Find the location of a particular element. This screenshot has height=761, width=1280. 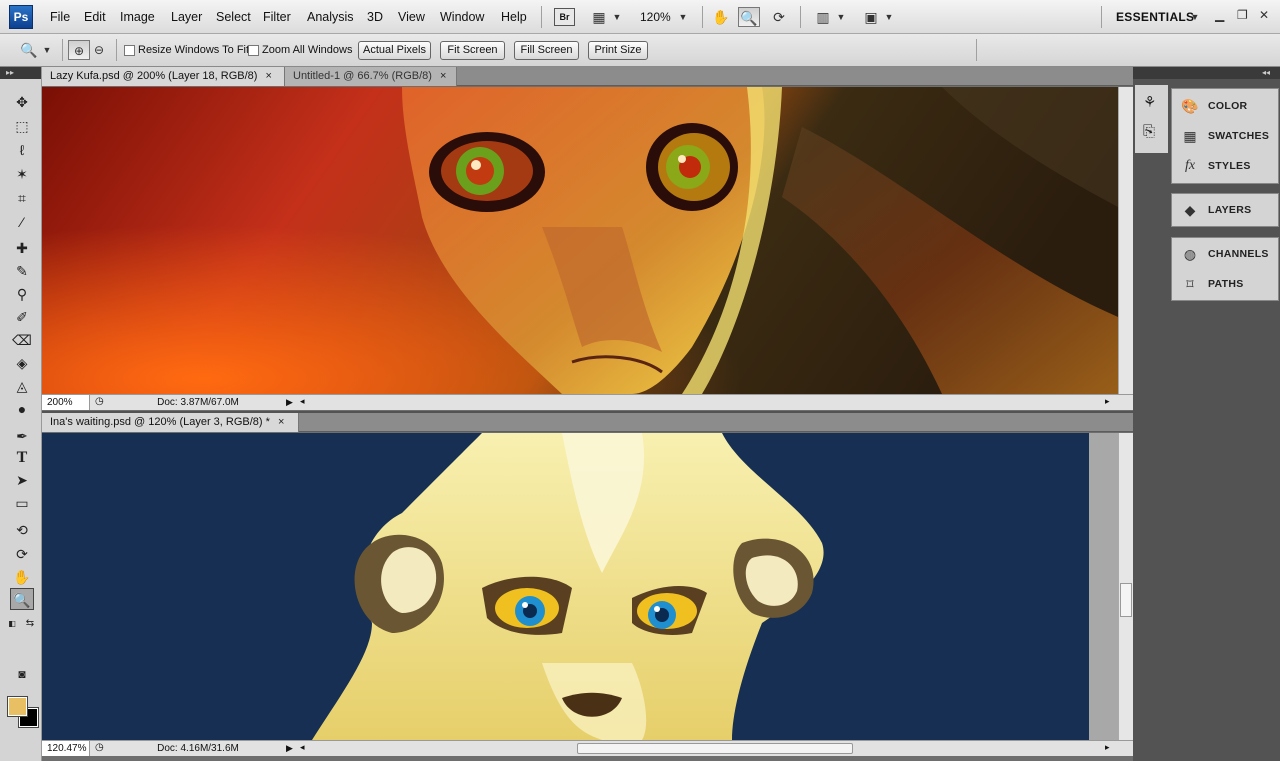

path-selection-tool-icon: ➤ is located at coordinates (22, 480).